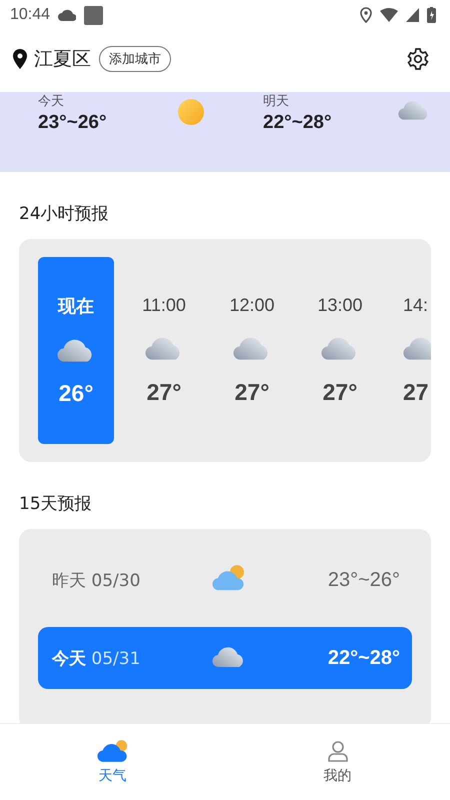  What do you see at coordinates (340, 350) in the screenshot?
I see `hour-item: 13:00 27°` at bounding box center [340, 350].